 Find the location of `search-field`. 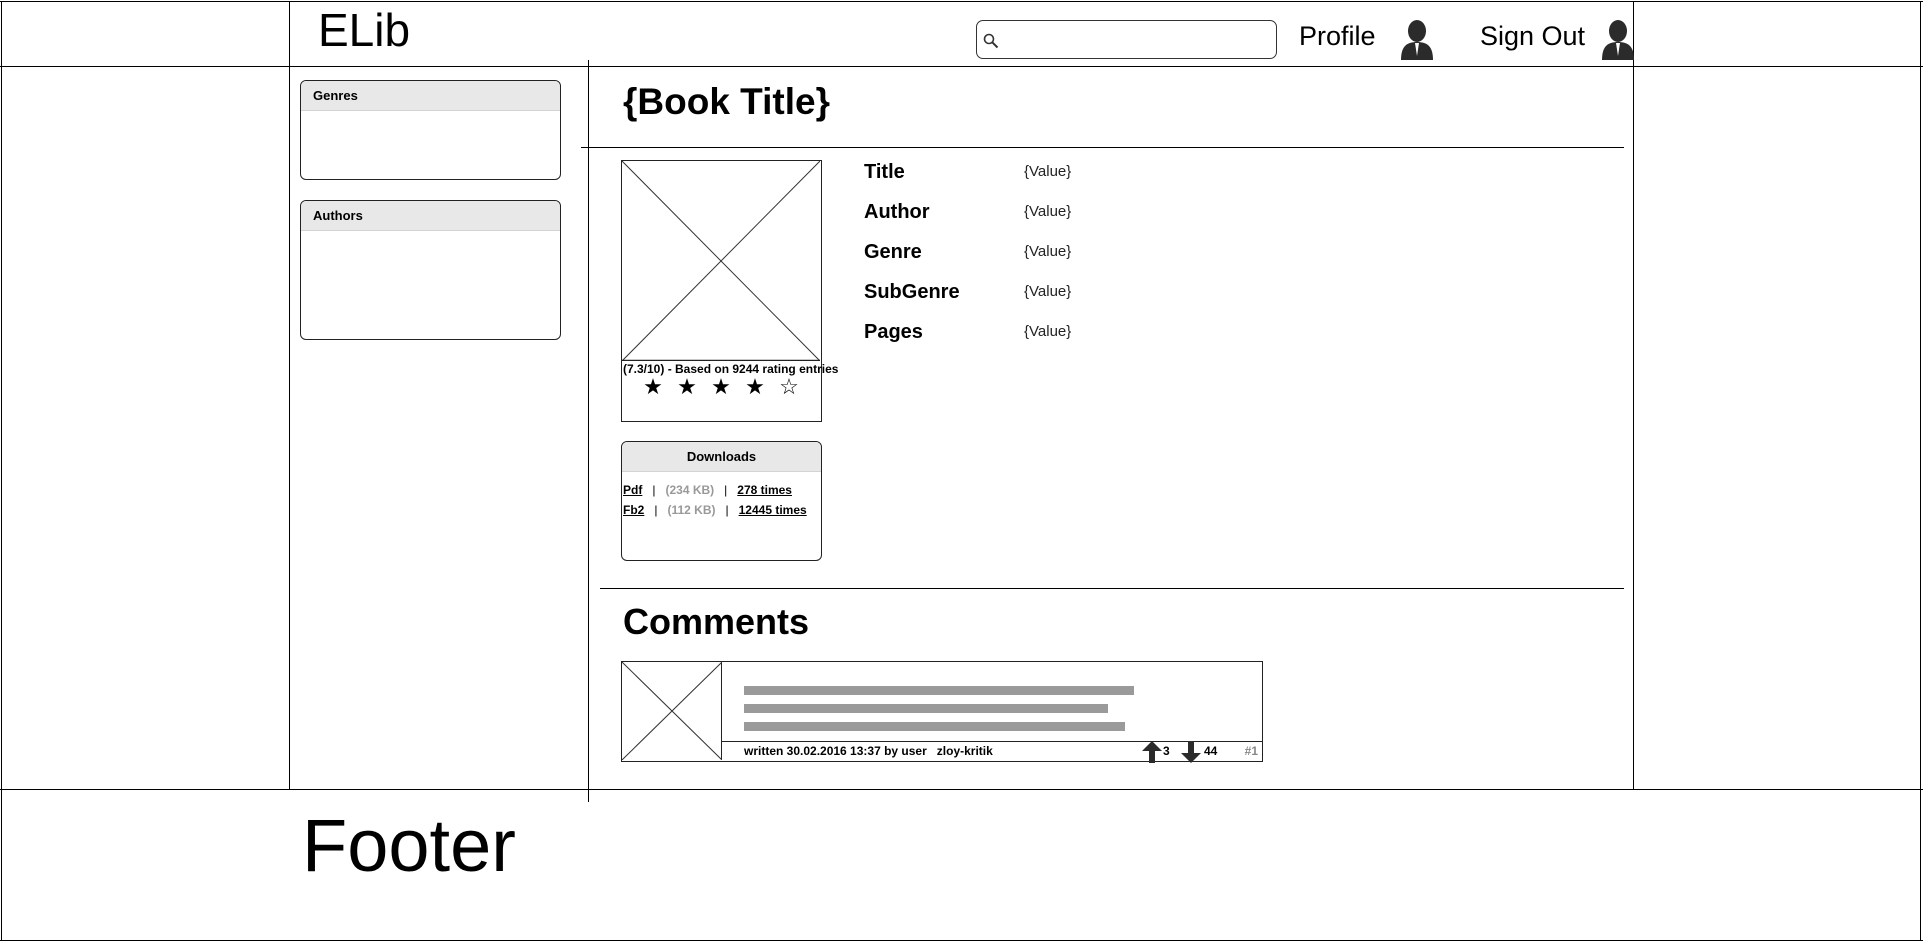

search-field is located at coordinates (1137, 39).